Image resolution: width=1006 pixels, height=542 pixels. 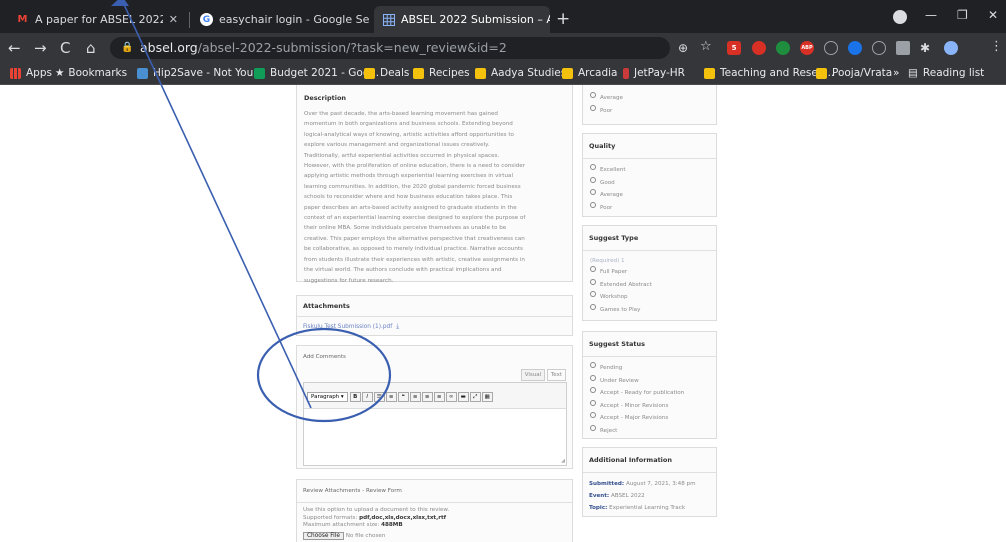 What do you see at coordinates (40, 48) in the screenshot?
I see `forward-icon: →` at bounding box center [40, 48].